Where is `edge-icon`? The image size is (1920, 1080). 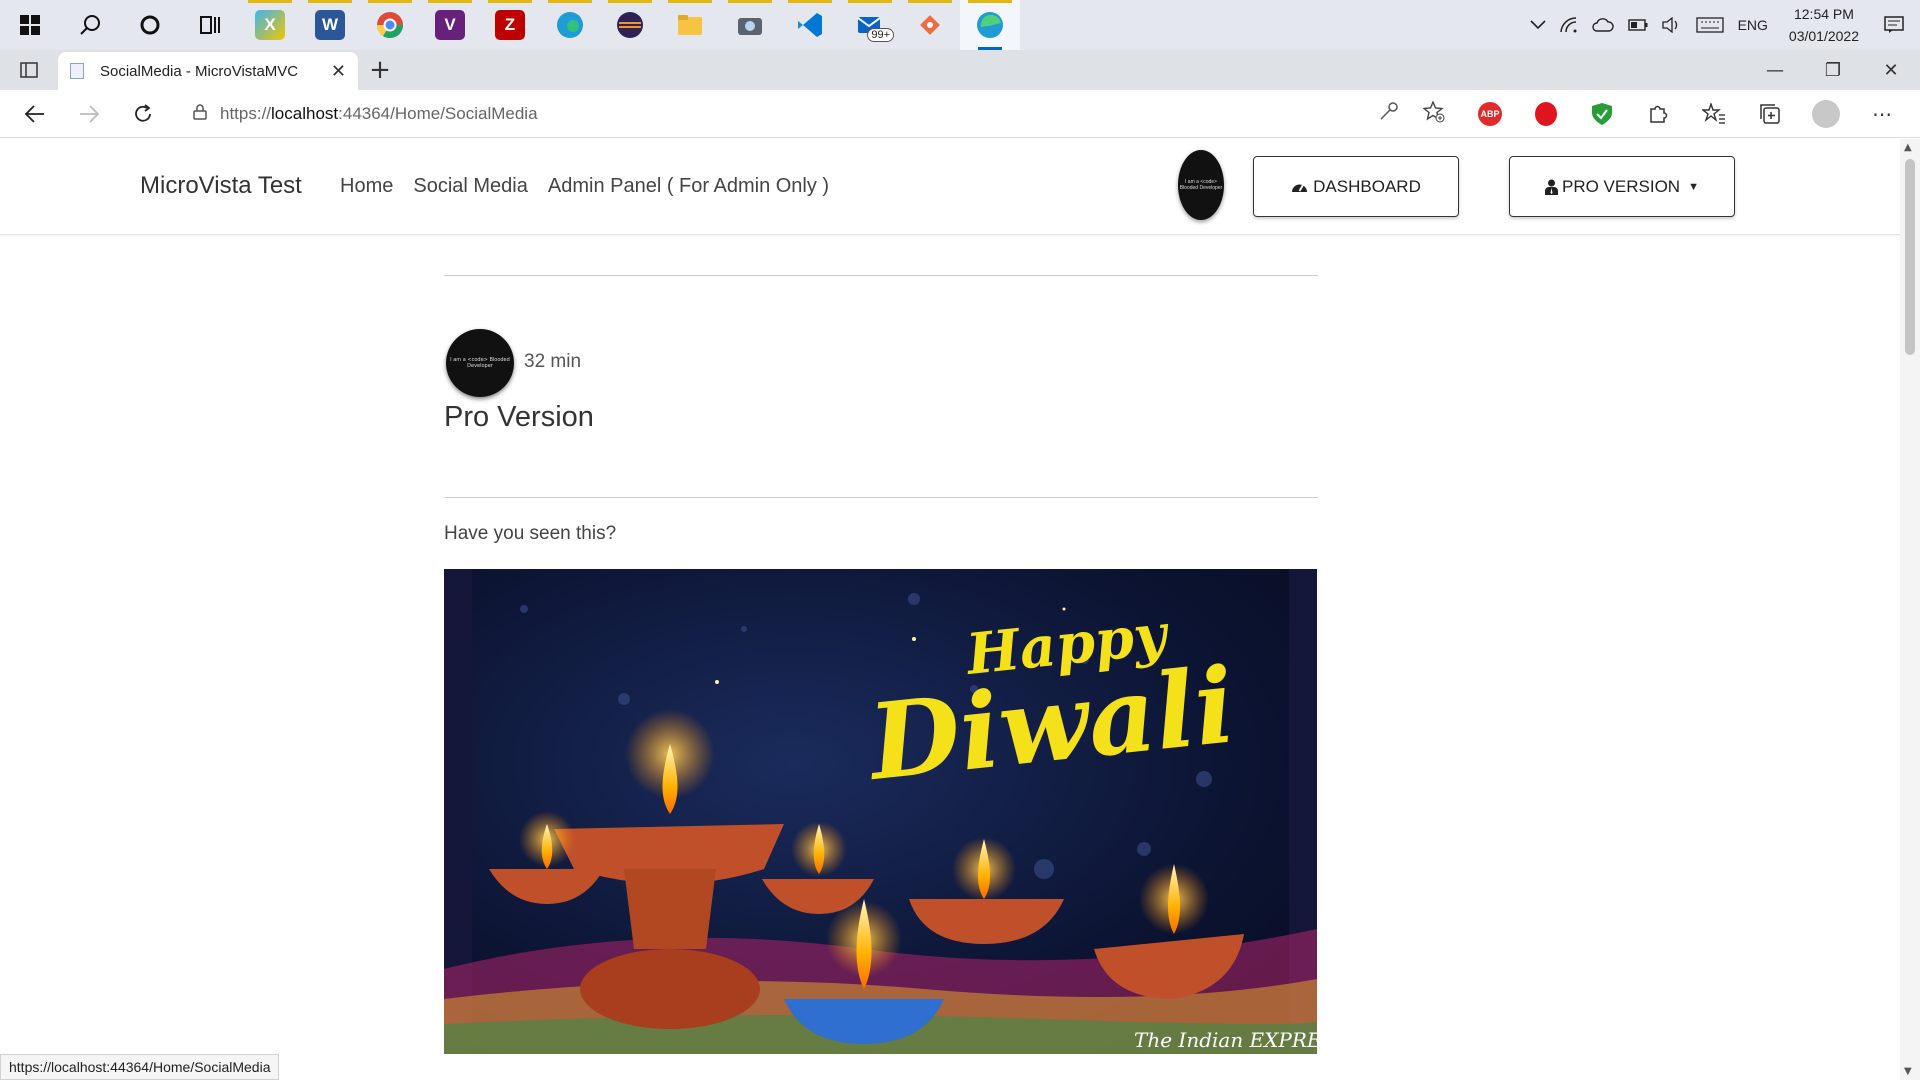
edge-icon is located at coordinates (990, 25).